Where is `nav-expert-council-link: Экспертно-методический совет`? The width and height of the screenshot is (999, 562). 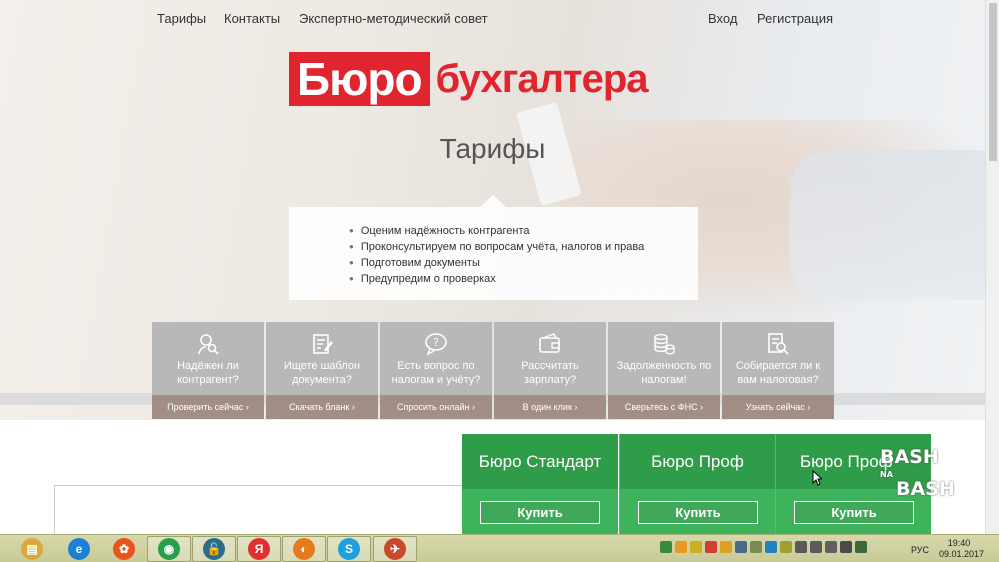
nav-expert-council-link: Экспертно-методический совет is located at coordinates (393, 18).